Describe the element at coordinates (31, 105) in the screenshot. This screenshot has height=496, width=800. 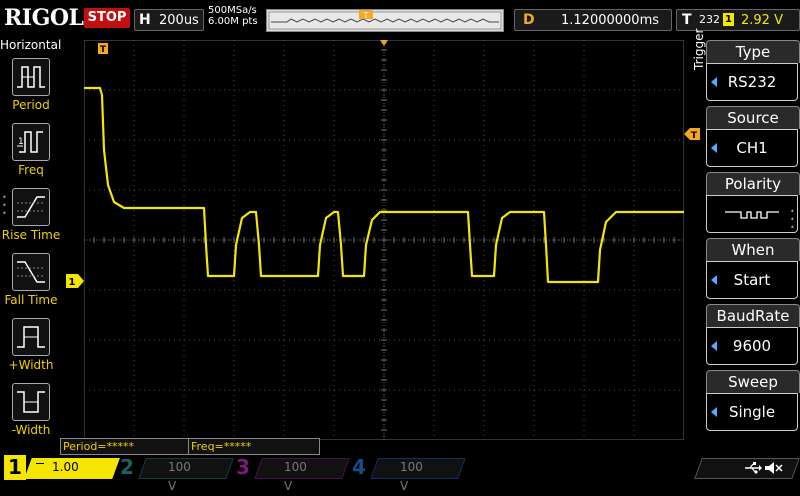
I see `period-label: Period` at that location.